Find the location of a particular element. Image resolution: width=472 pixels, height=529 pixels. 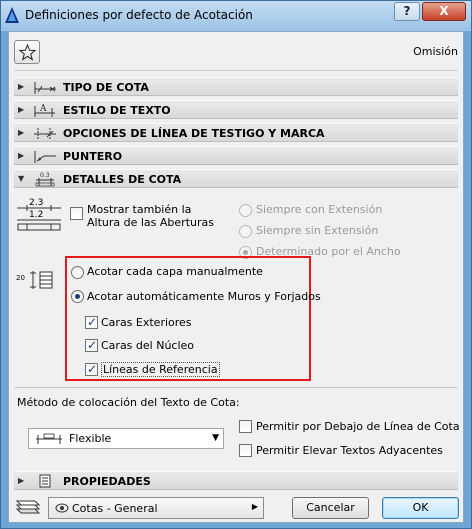

layer-dimension-icon is located at coordinates (41, 280).